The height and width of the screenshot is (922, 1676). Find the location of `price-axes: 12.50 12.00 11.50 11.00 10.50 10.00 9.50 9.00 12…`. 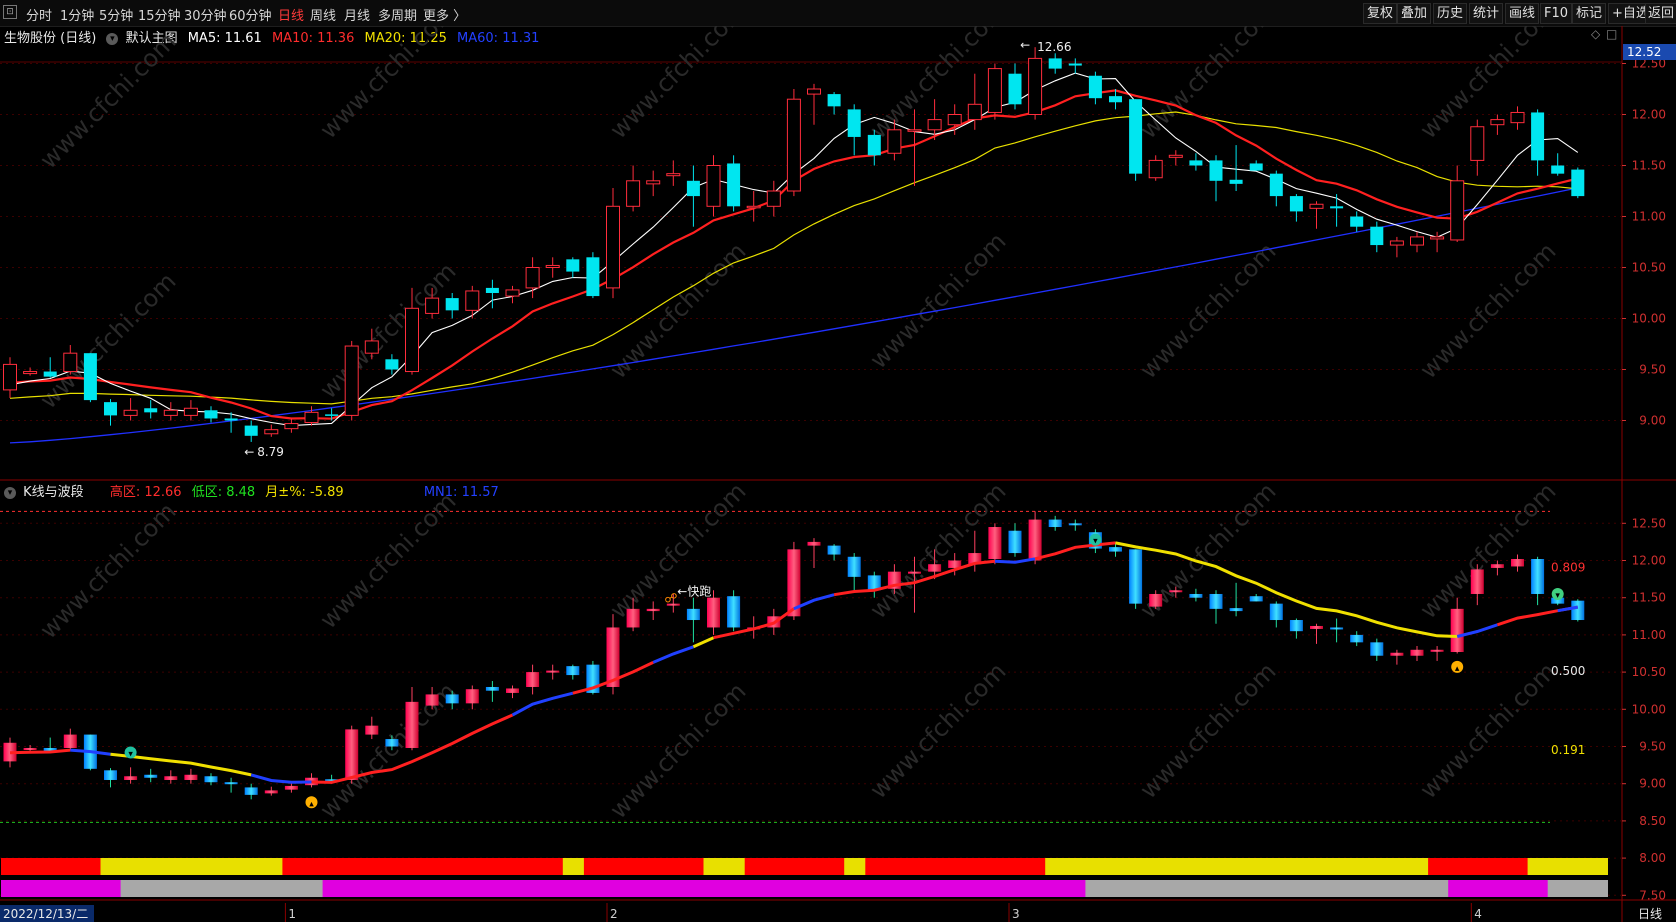

price-axes: 12.50 12.00 11.50 11.00 10.50 10.00 9.50 9.00 12… is located at coordinates (1649, 473).